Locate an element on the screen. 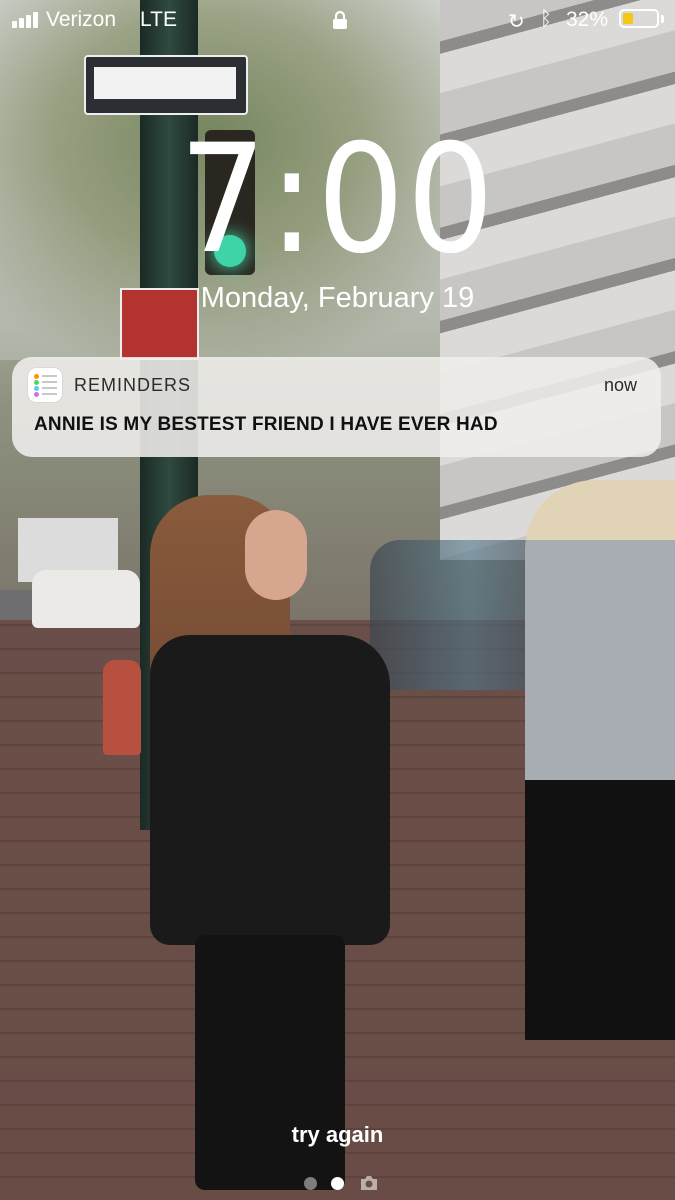 Image resolution: width=675 pixels, height=1200 pixels. car is located at coordinates (86, 599).